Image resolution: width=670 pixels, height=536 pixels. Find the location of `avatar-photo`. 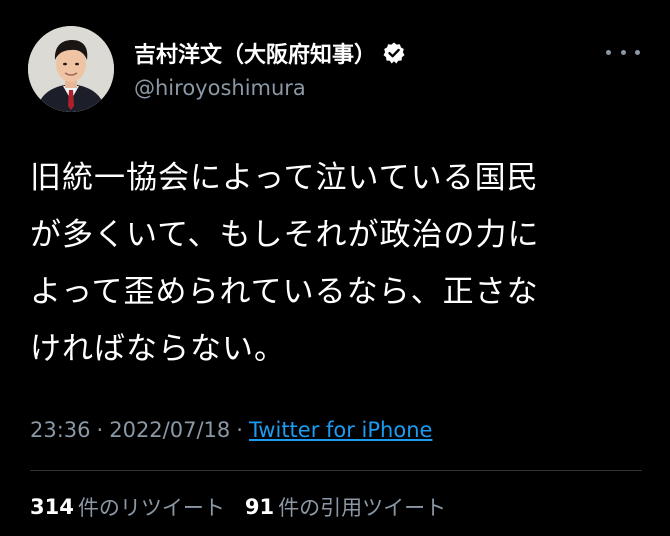

avatar-photo is located at coordinates (71, 69).